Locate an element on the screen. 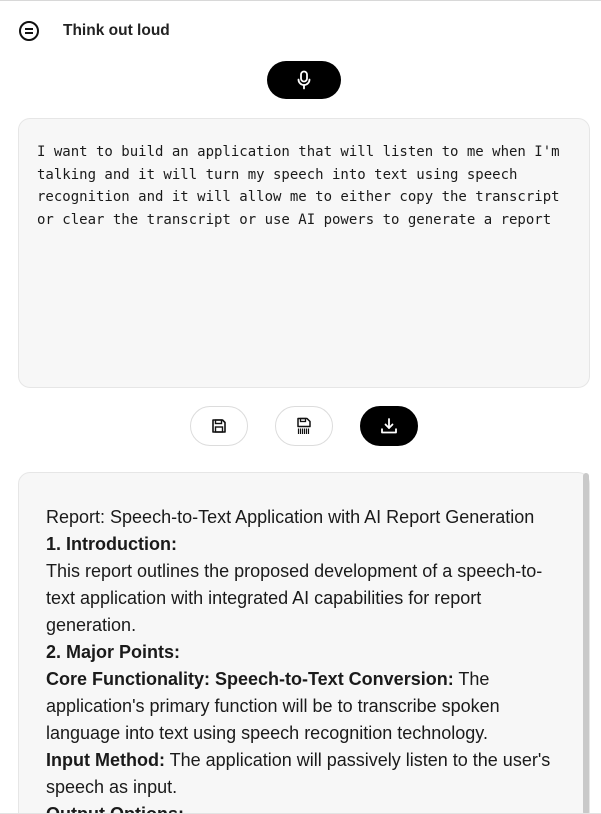 The height and width of the screenshot is (814, 601). report-scrollbar is located at coordinates (586, 643).